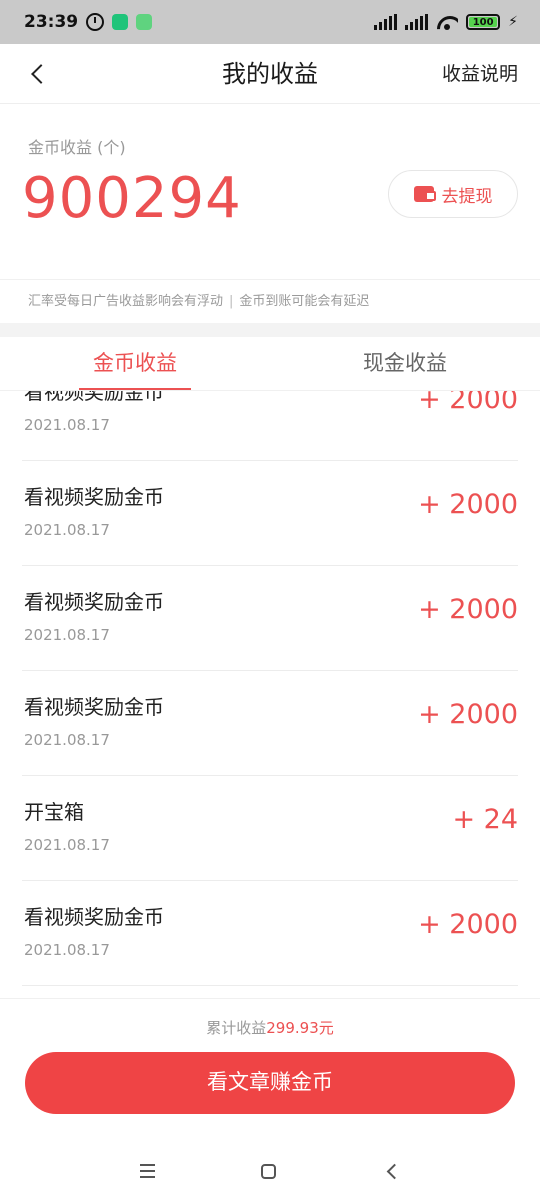  I want to click on tool-app-icon, so click(144, 22).